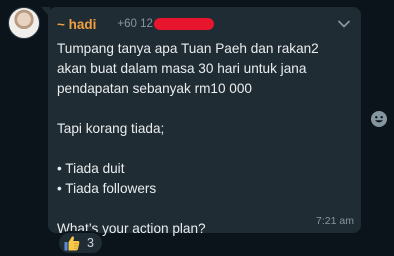 The width and height of the screenshot is (394, 256). I want to click on message-line: pendapatan sebanyak rm10 000, so click(154, 88).